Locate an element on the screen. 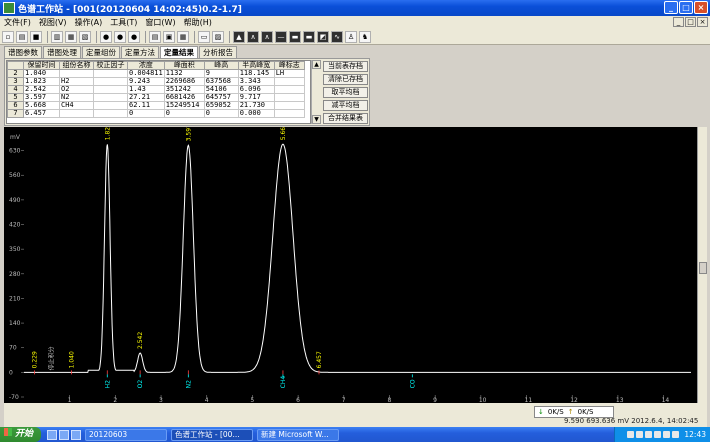 The image size is (710, 442). task-folder: 20120603 is located at coordinates (126, 434).